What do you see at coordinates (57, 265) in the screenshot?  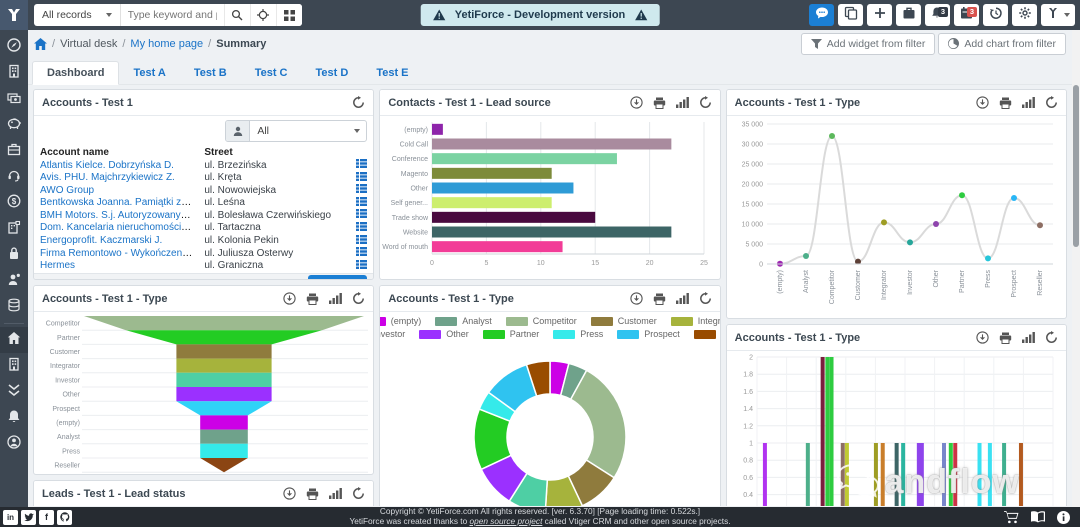 I see `account-link: Hermes` at bounding box center [57, 265].